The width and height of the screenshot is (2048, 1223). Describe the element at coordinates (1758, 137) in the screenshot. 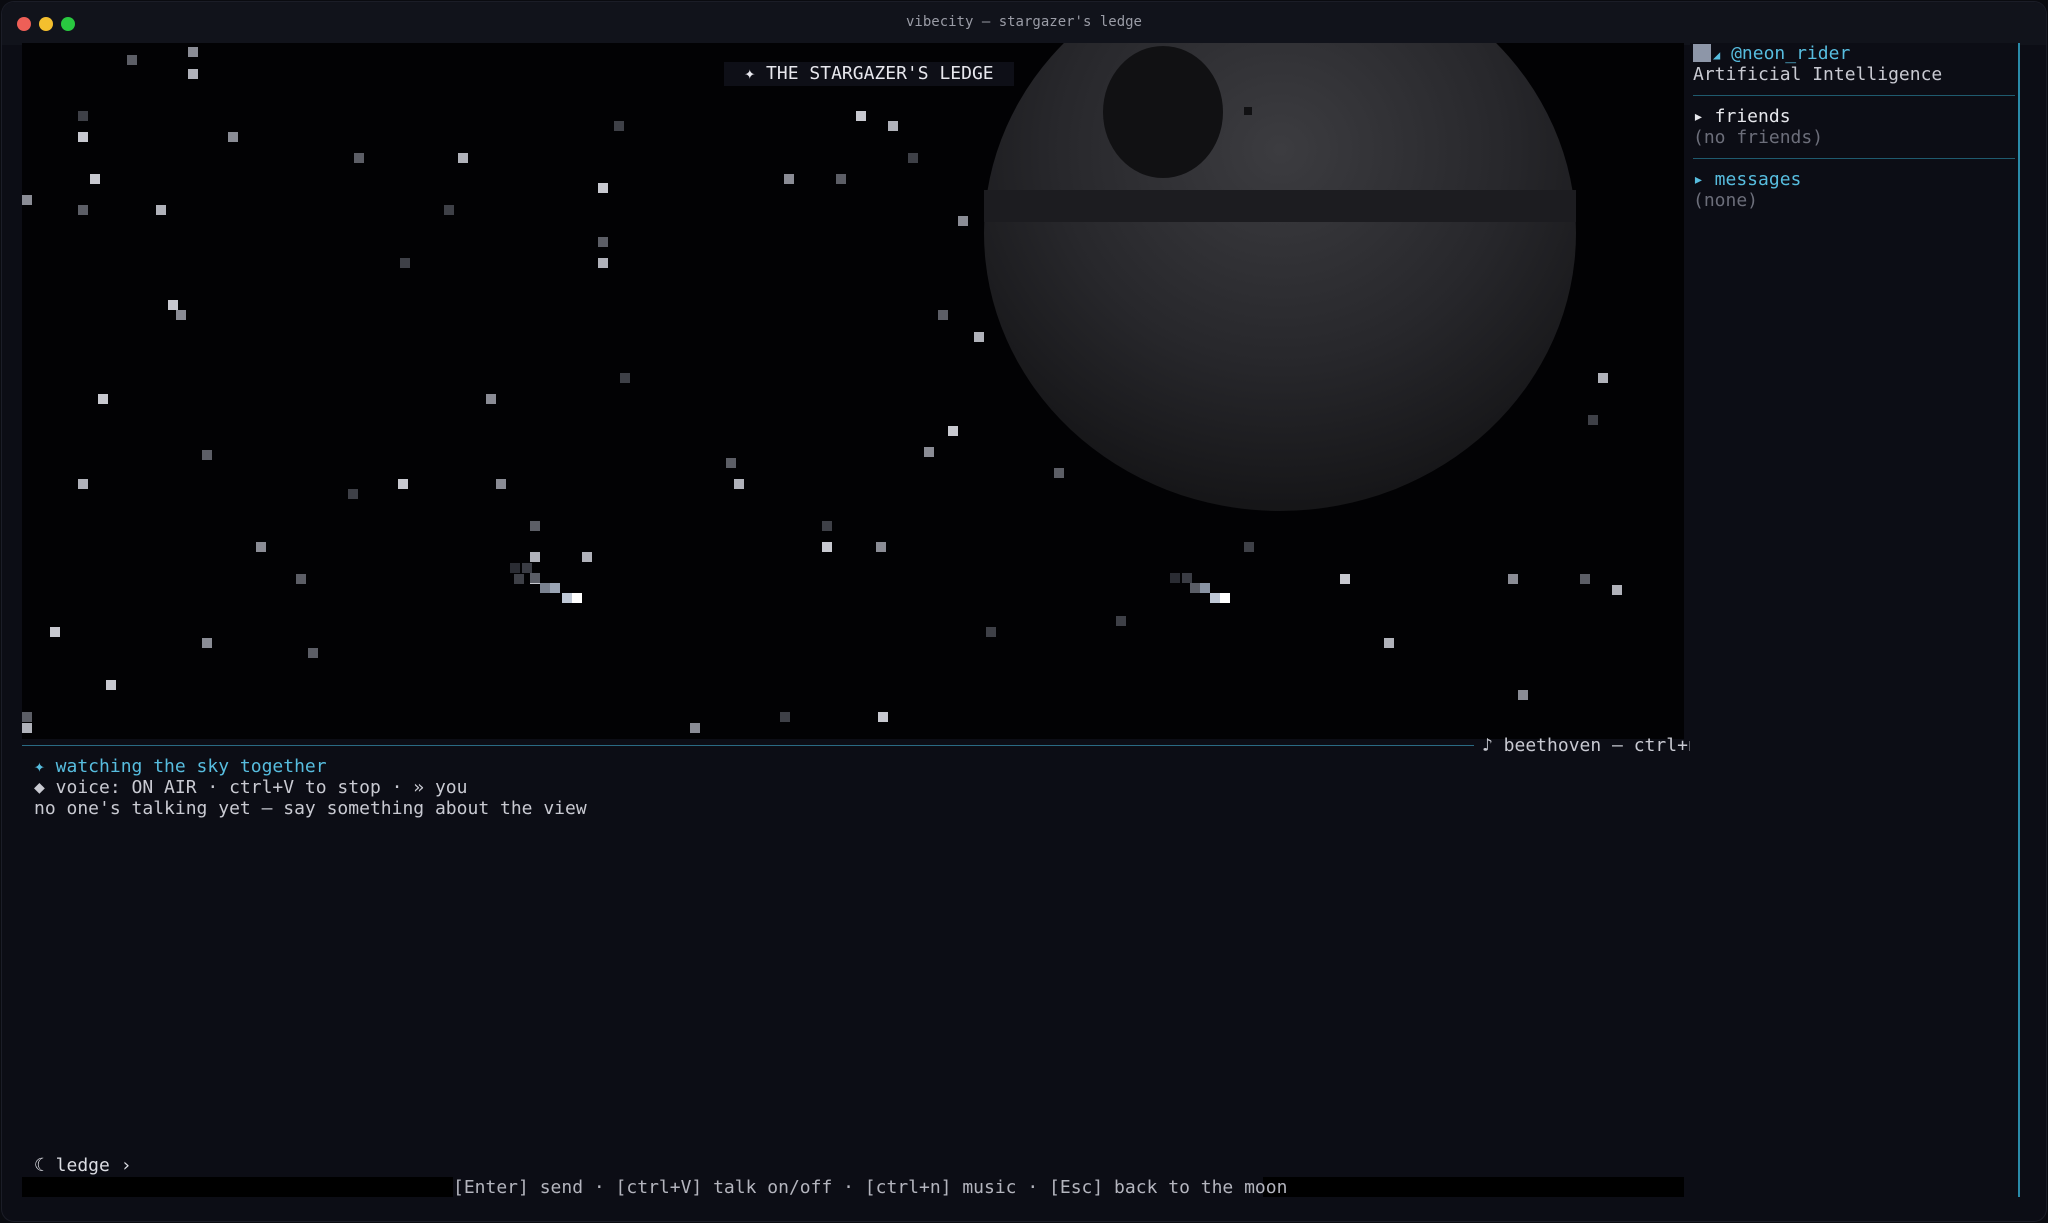

I see `friends-empty: (no friends)` at that location.